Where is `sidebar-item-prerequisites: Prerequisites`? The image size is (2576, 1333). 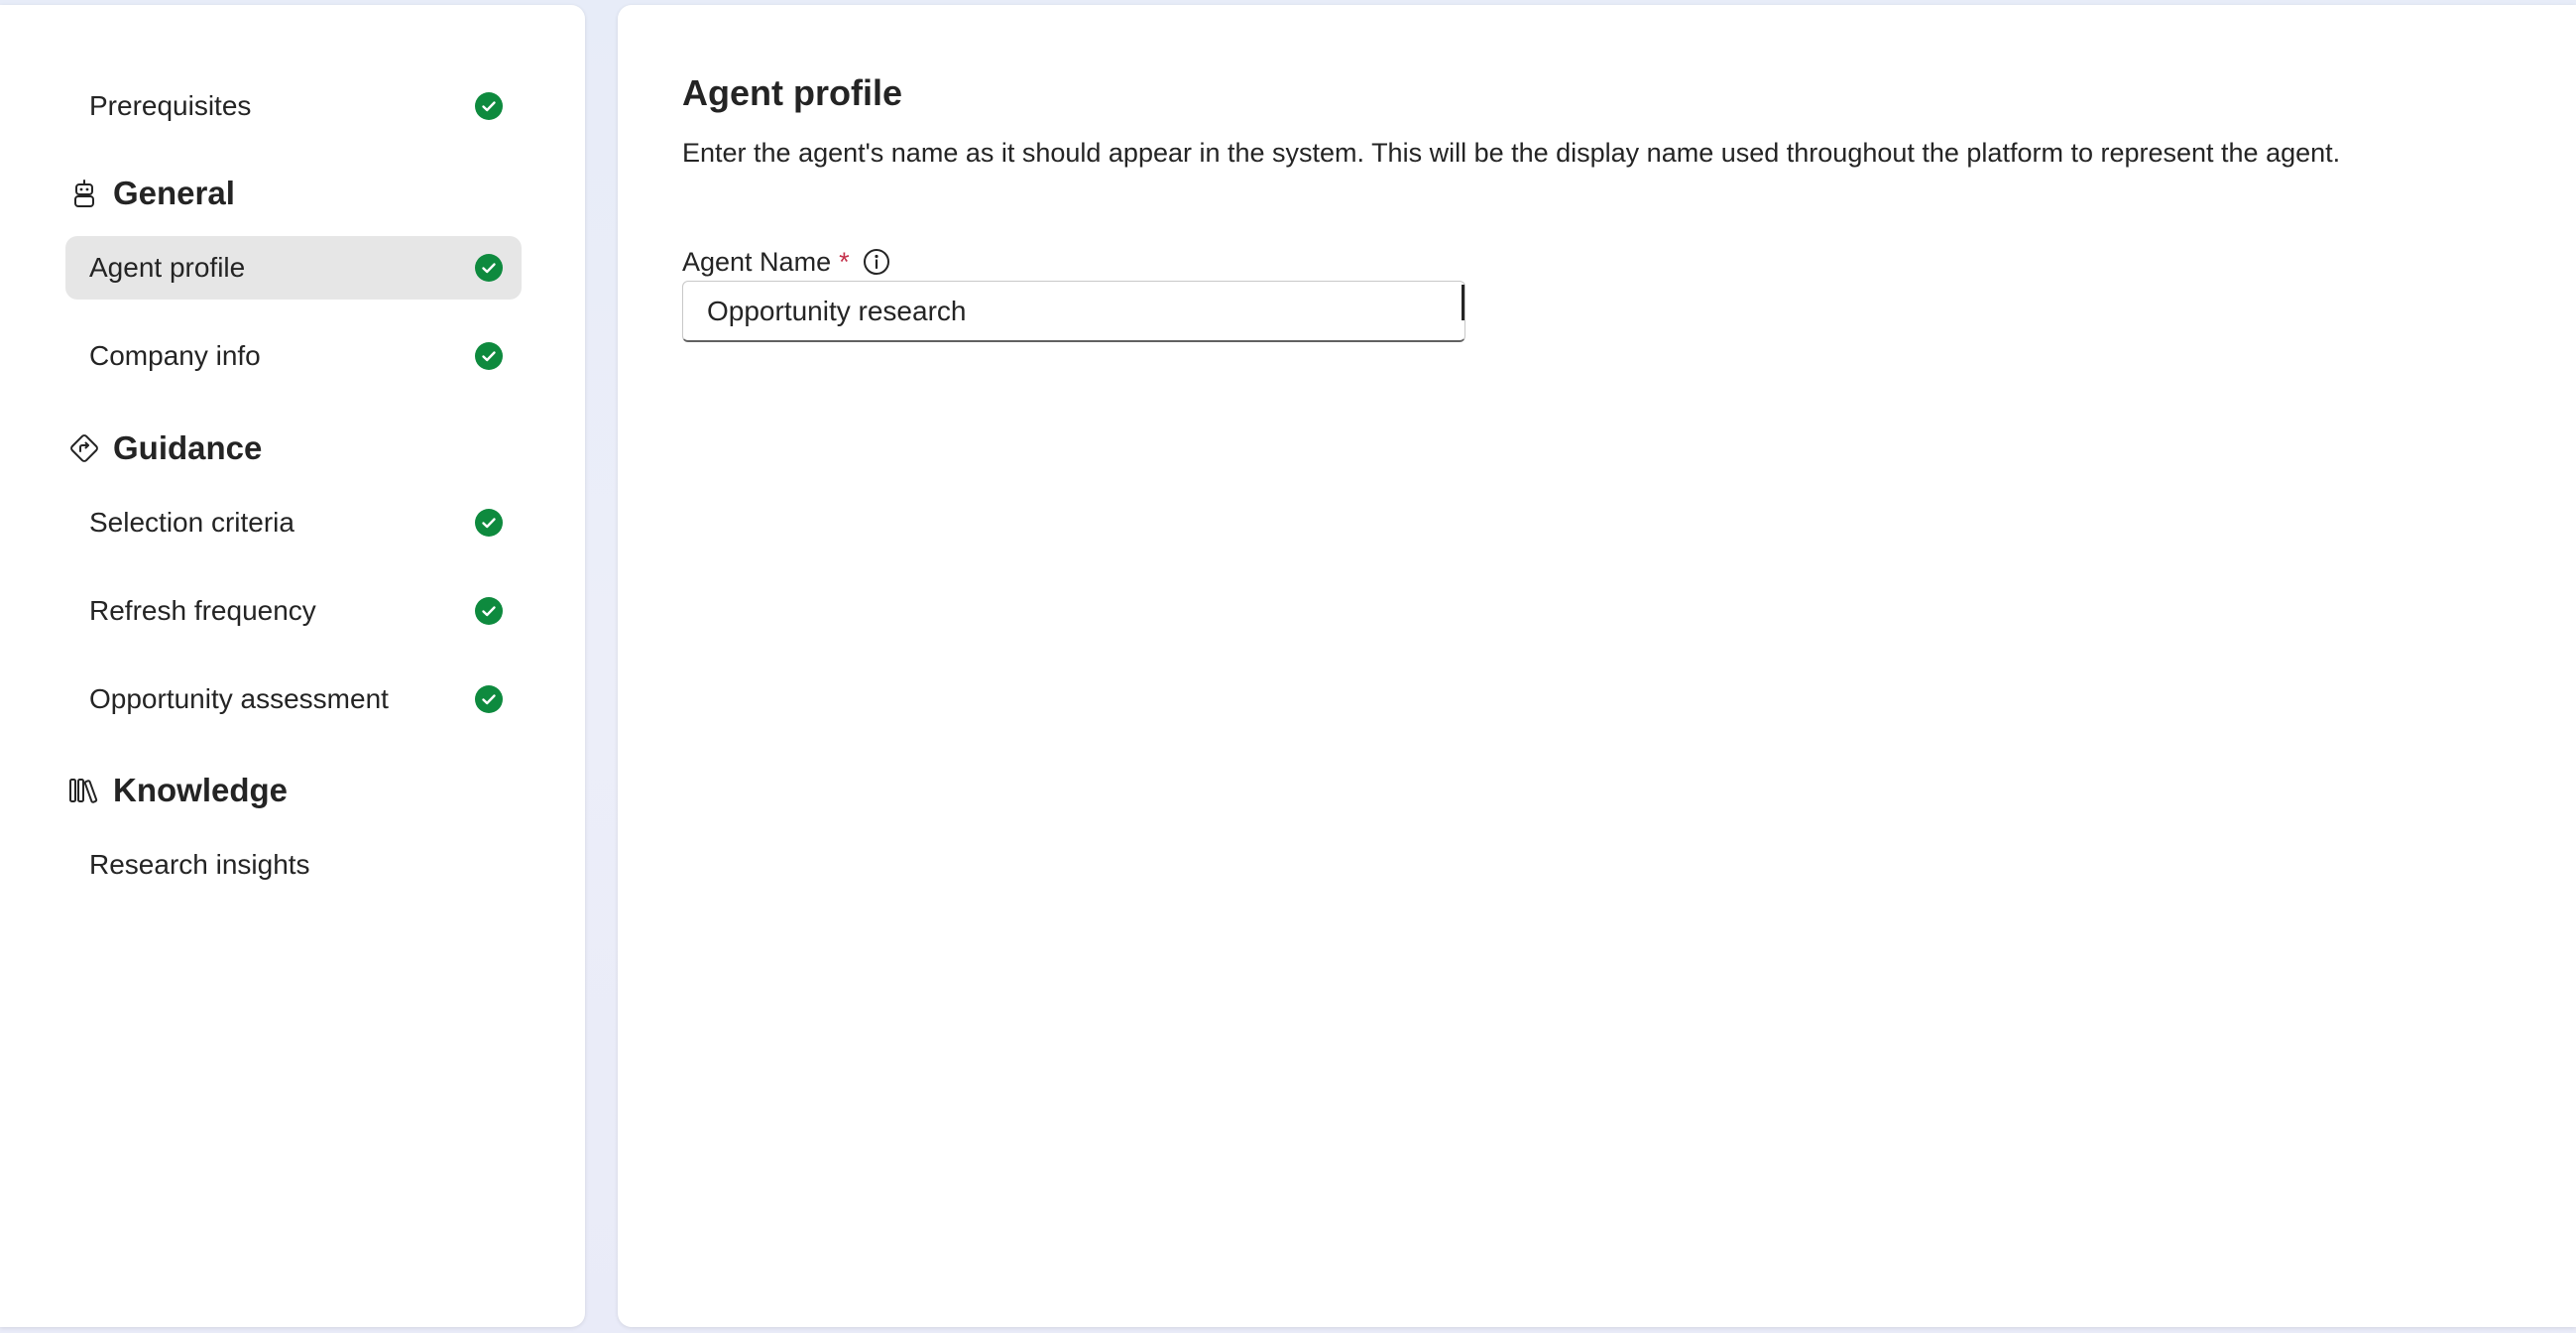
sidebar-item-prerequisites: Prerequisites is located at coordinates (293, 106).